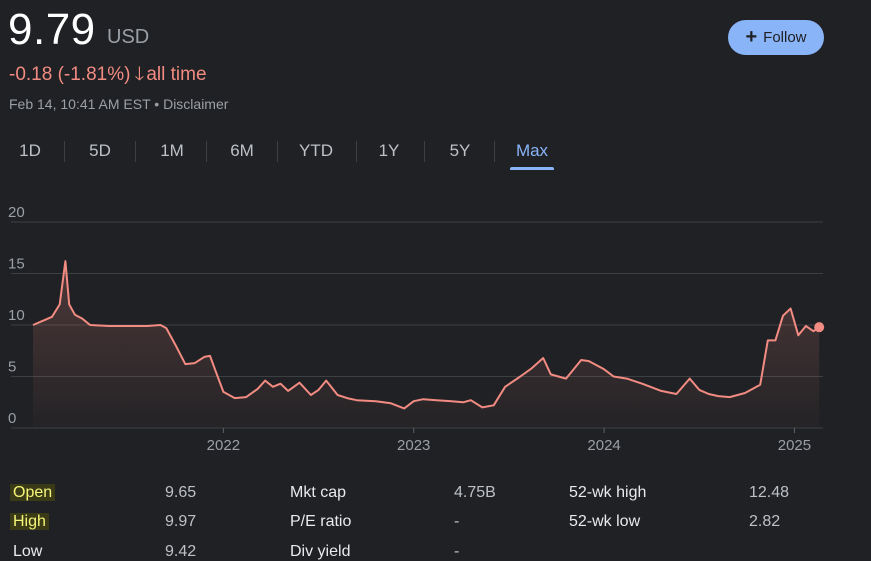 The width and height of the screenshot is (871, 561). Describe the element at coordinates (30, 151) in the screenshot. I see `tab-1d: 1D` at that location.